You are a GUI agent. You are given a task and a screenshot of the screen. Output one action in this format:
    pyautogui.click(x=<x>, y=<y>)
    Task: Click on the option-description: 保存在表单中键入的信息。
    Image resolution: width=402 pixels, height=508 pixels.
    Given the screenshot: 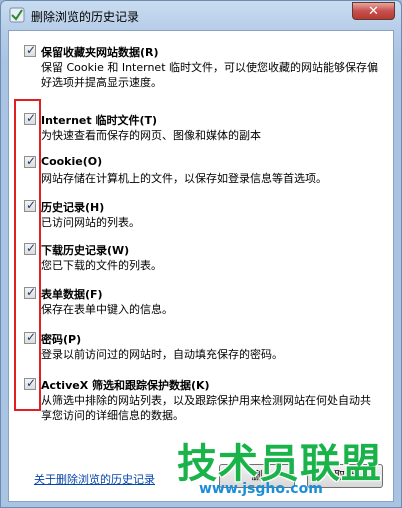 What is the action you would take?
    pyautogui.click(x=107, y=309)
    